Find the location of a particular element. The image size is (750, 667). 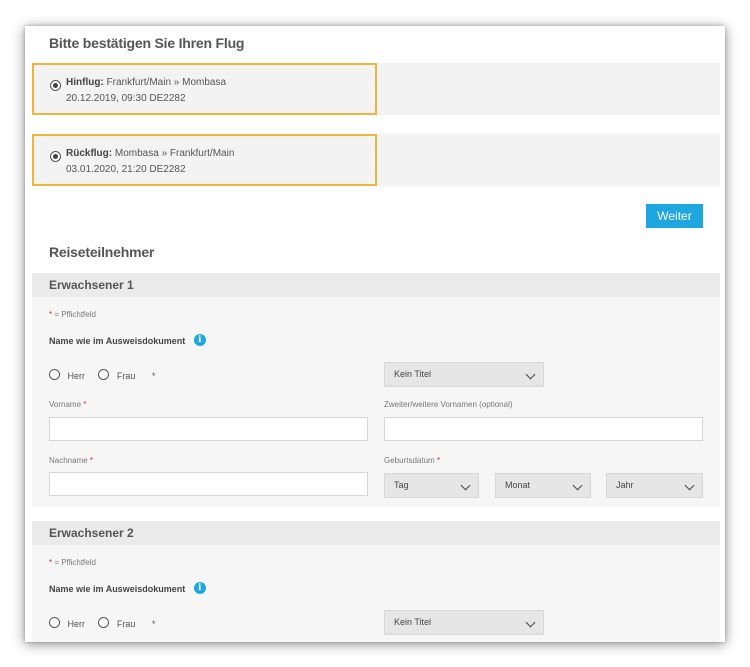

adult-1-year-select: Jahr is located at coordinates (654, 485).